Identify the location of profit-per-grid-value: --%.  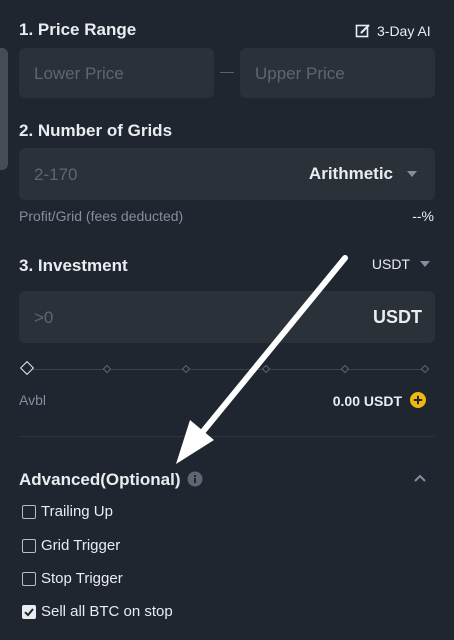
(423, 216).